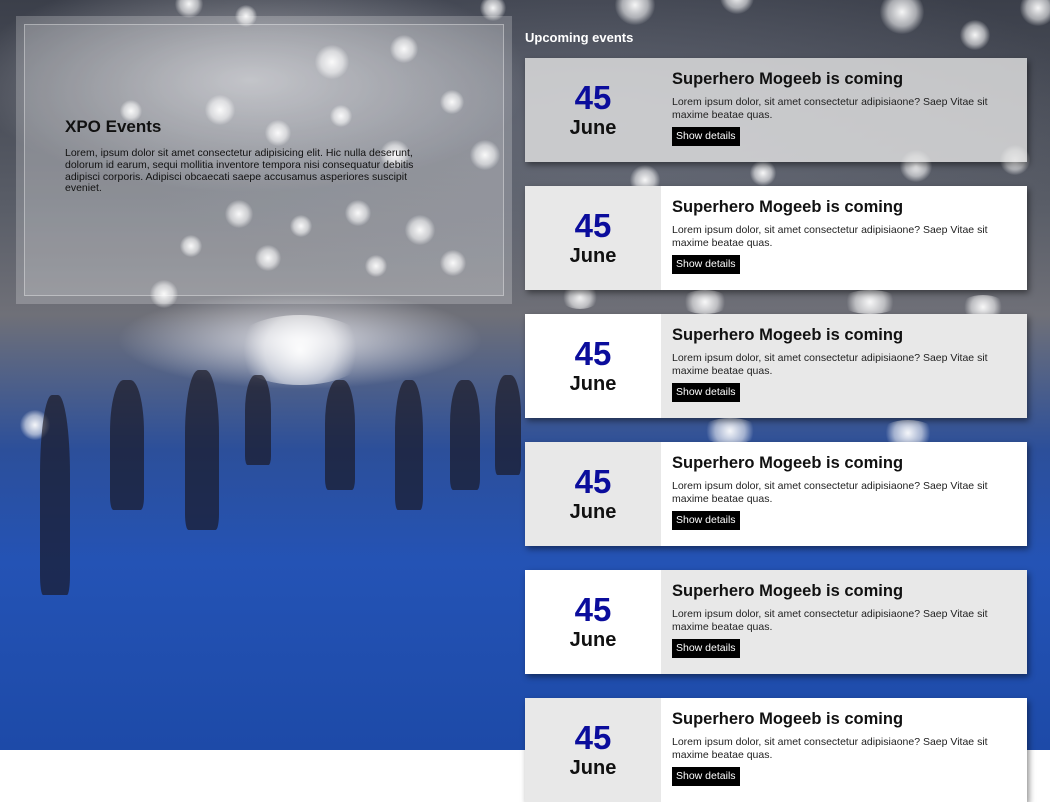  What do you see at coordinates (113, 126) in the screenshot?
I see `site-title: XPO Events` at bounding box center [113, 126].